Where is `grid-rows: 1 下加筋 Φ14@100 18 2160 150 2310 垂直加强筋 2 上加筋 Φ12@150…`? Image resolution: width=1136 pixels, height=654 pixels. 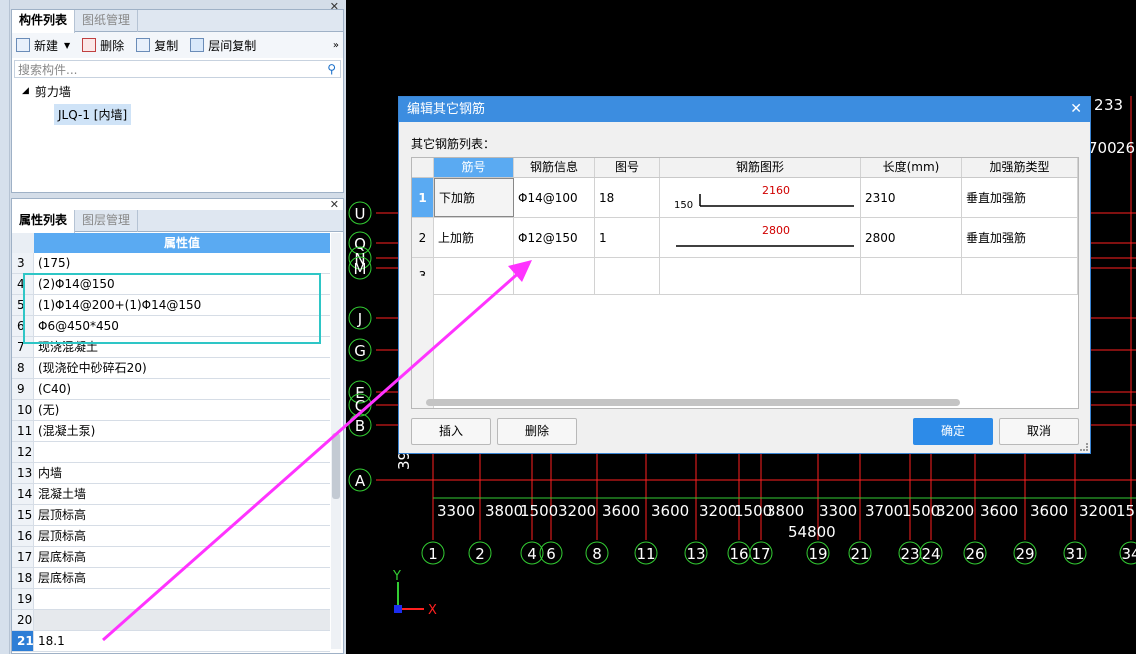
grid-rows: 1 下加筋 Φ14@100 18 2160 150 2310 垂直加强筋 2 上加筋 Φ12@150… is located at coordinates (745, 236).